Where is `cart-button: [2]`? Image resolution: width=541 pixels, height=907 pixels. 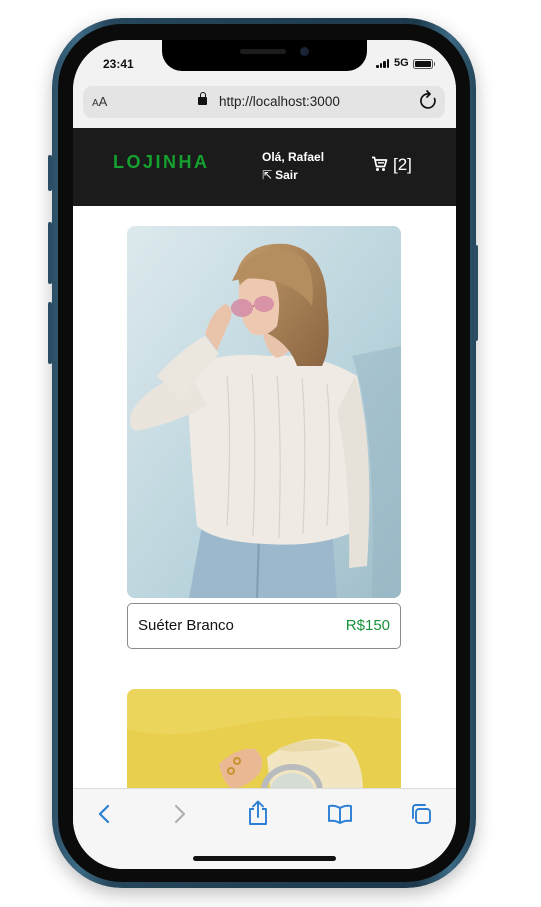
cart-button: [2] is located at coordinates (391, 165).